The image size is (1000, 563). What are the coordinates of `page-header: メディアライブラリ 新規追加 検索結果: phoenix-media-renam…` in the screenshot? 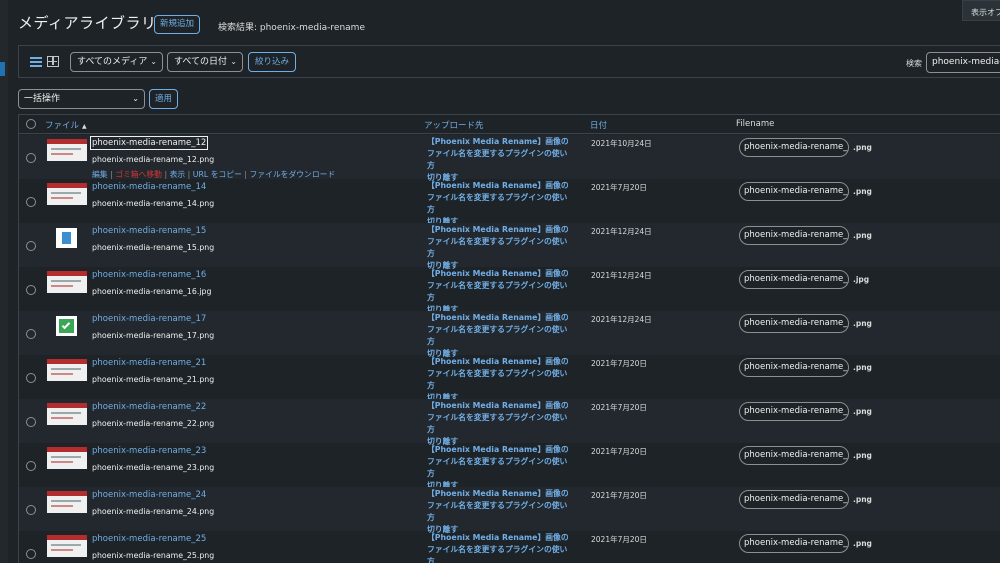 It's located at (500, 22).